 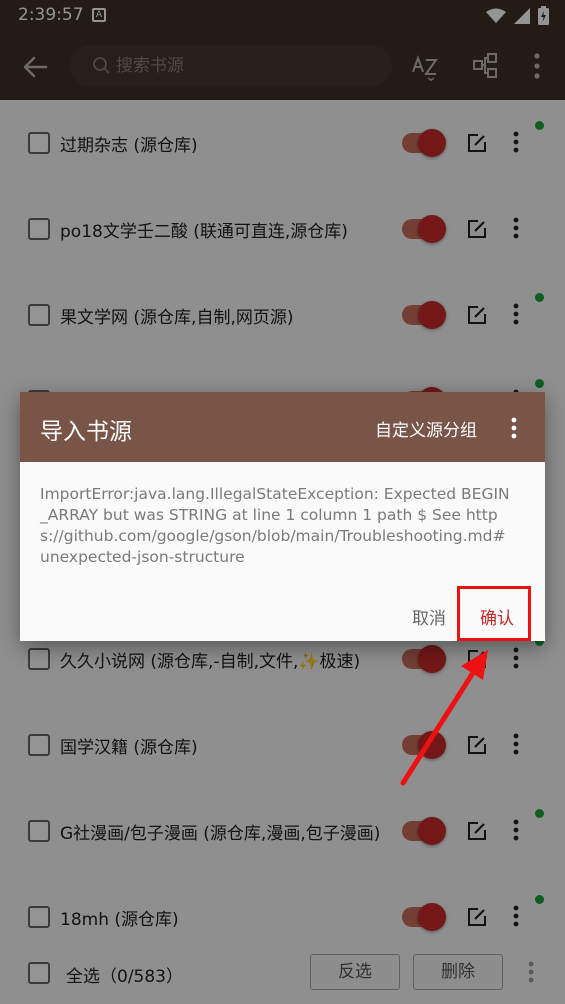 What do you see at coordinates (444, 718) in the screenshot?
I see `annotation-arrow-icon` at bounding box center [444, 718].